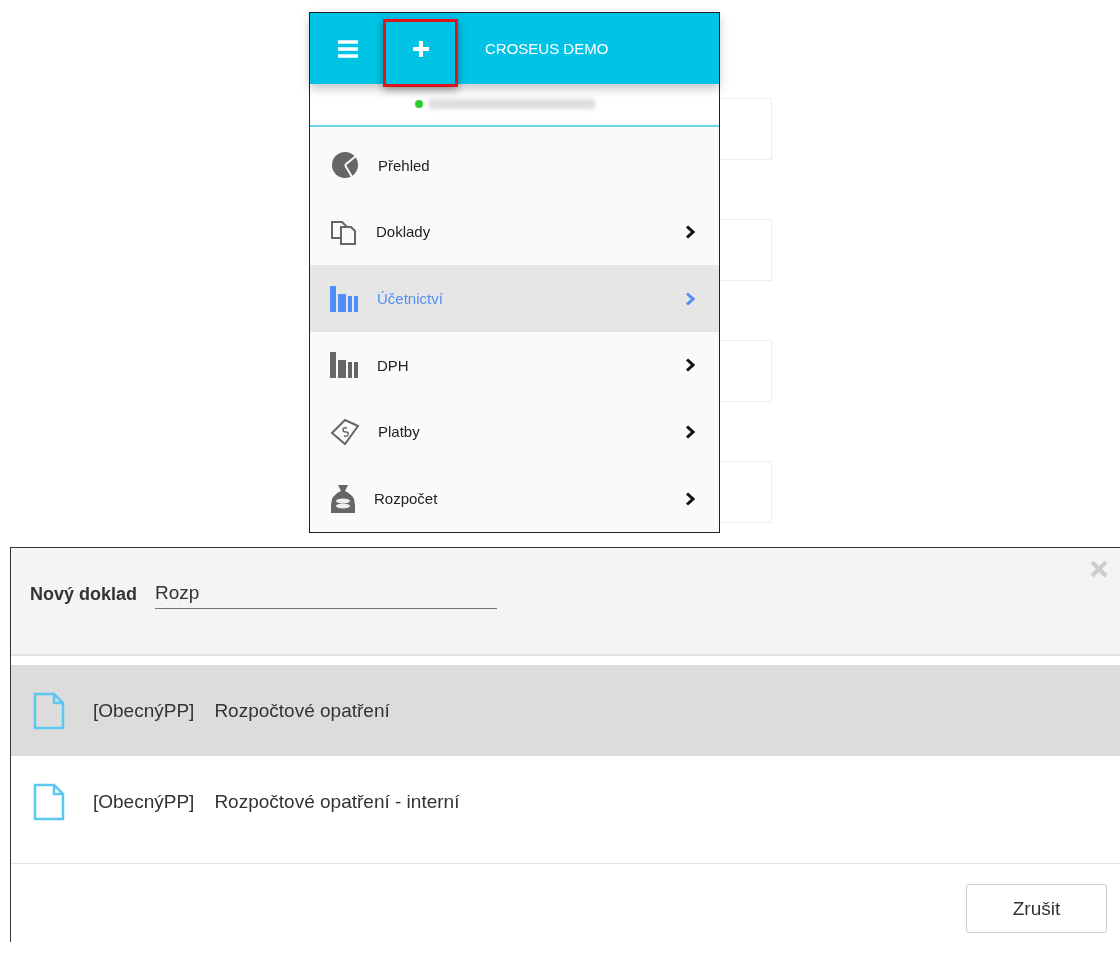 Image resolution: width=1120 pixels, height=953 pixels. What do you see at coordinates (302, 710) in the screenshot?
I see `type-name: Rozpočtové opatření` at bounding box center [302, 710].